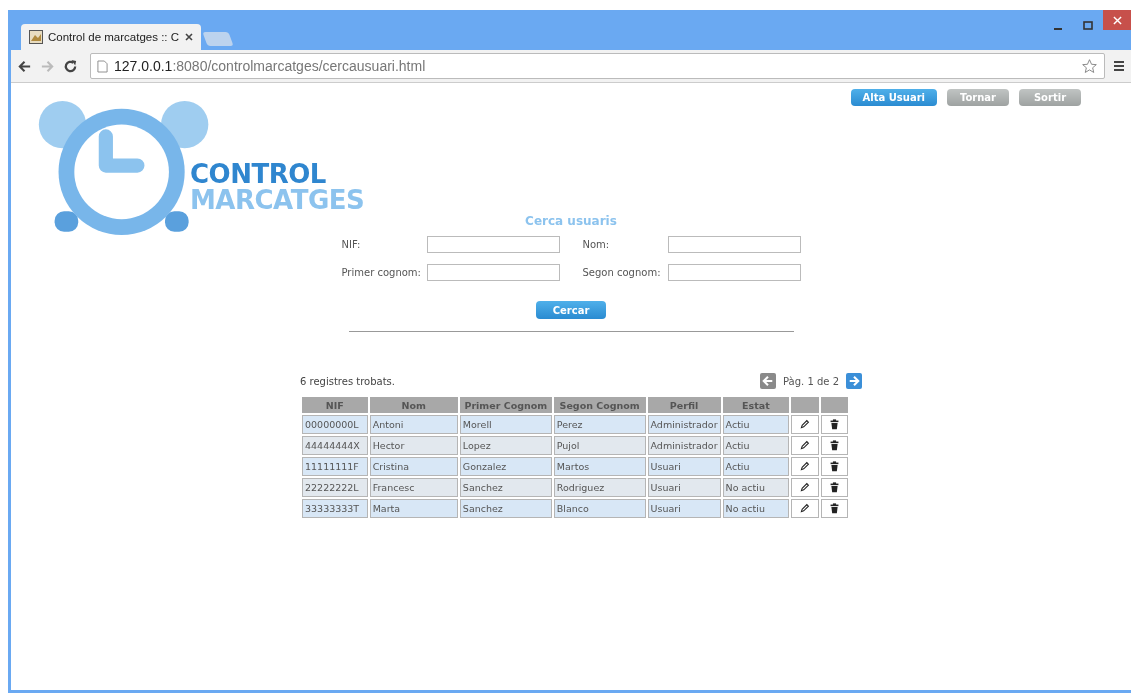 The image size is (1131, 695). Describe the element at coordinates (413, 508) in the screenshot. I see `table-cell: Marta` at that location.